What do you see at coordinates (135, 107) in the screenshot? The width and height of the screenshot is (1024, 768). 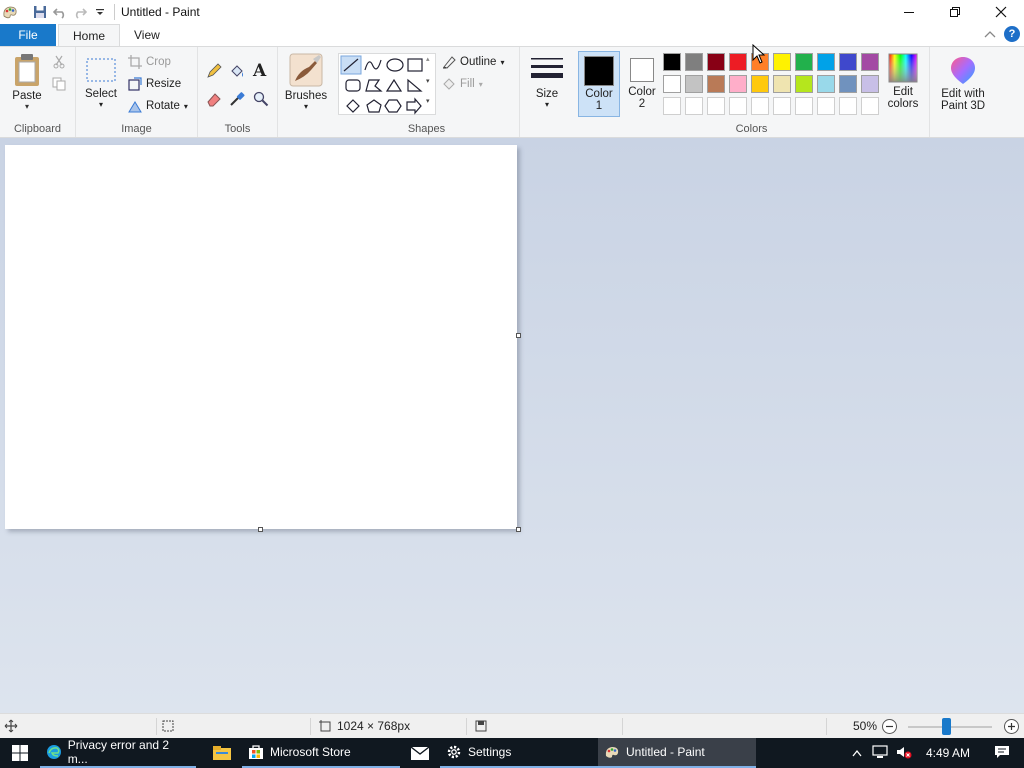 I see `rotate-icon` at bounding box center [135, 107].